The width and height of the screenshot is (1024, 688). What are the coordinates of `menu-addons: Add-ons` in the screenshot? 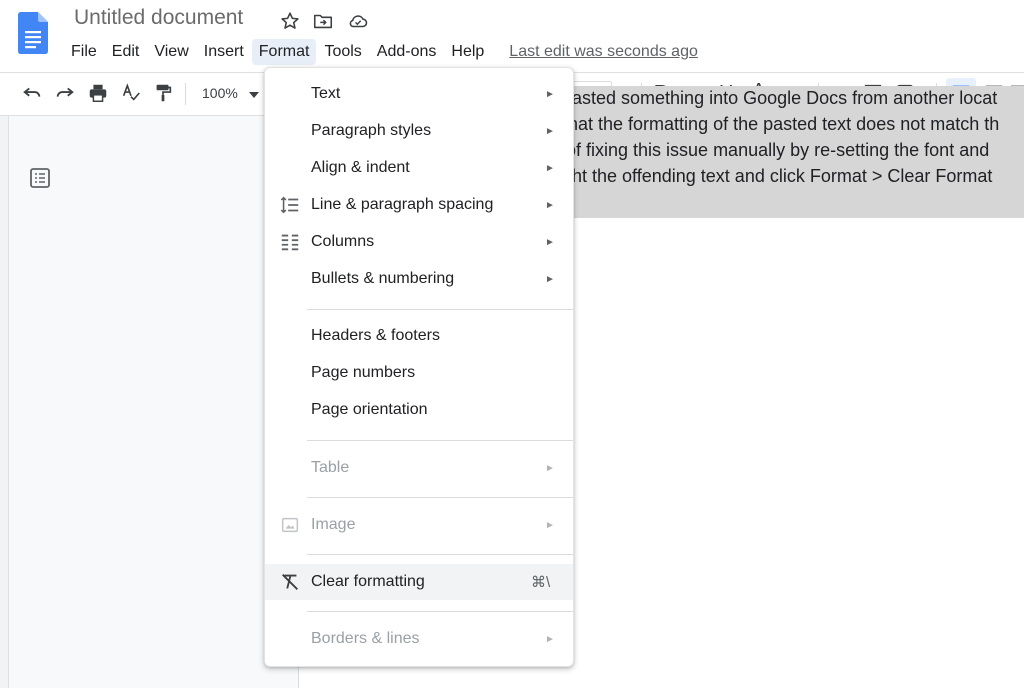 It's located at (407, 52).